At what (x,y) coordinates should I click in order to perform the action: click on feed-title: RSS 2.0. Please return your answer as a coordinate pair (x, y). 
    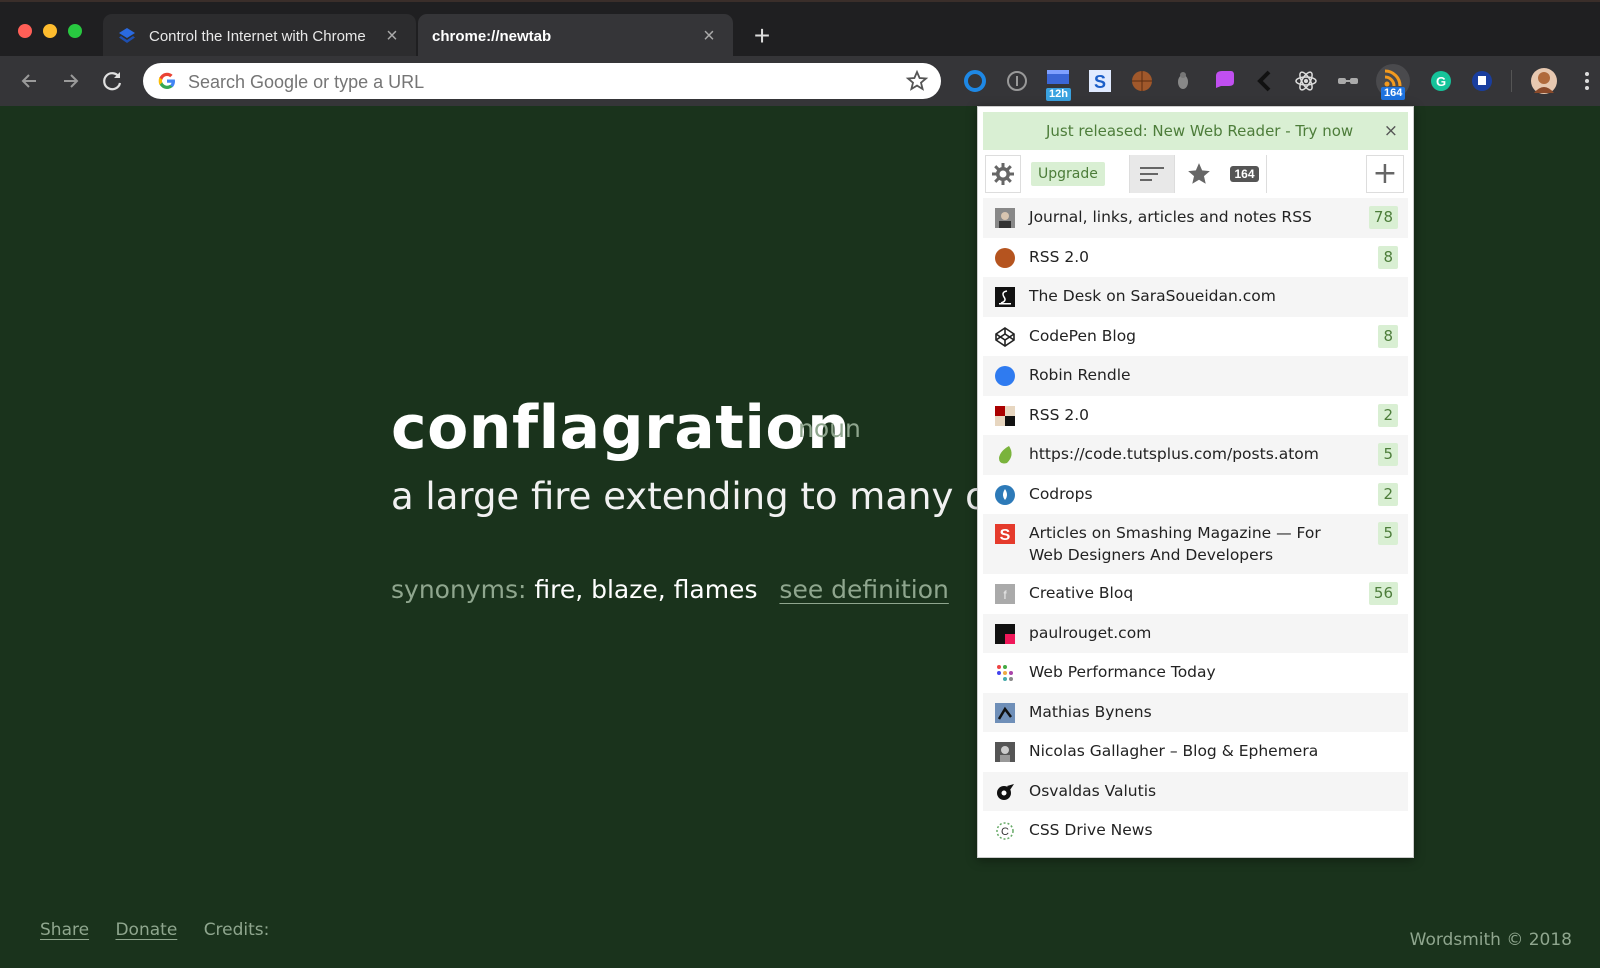
    Looking at the image, I should click on (1059, 256).